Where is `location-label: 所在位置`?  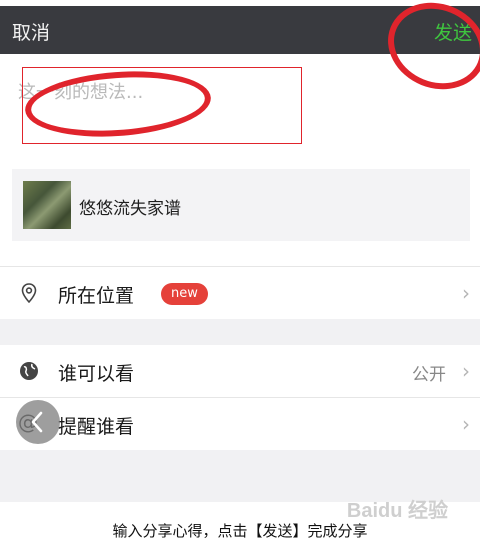 location-label: 所在位置 is located at coordinates (96, 296).